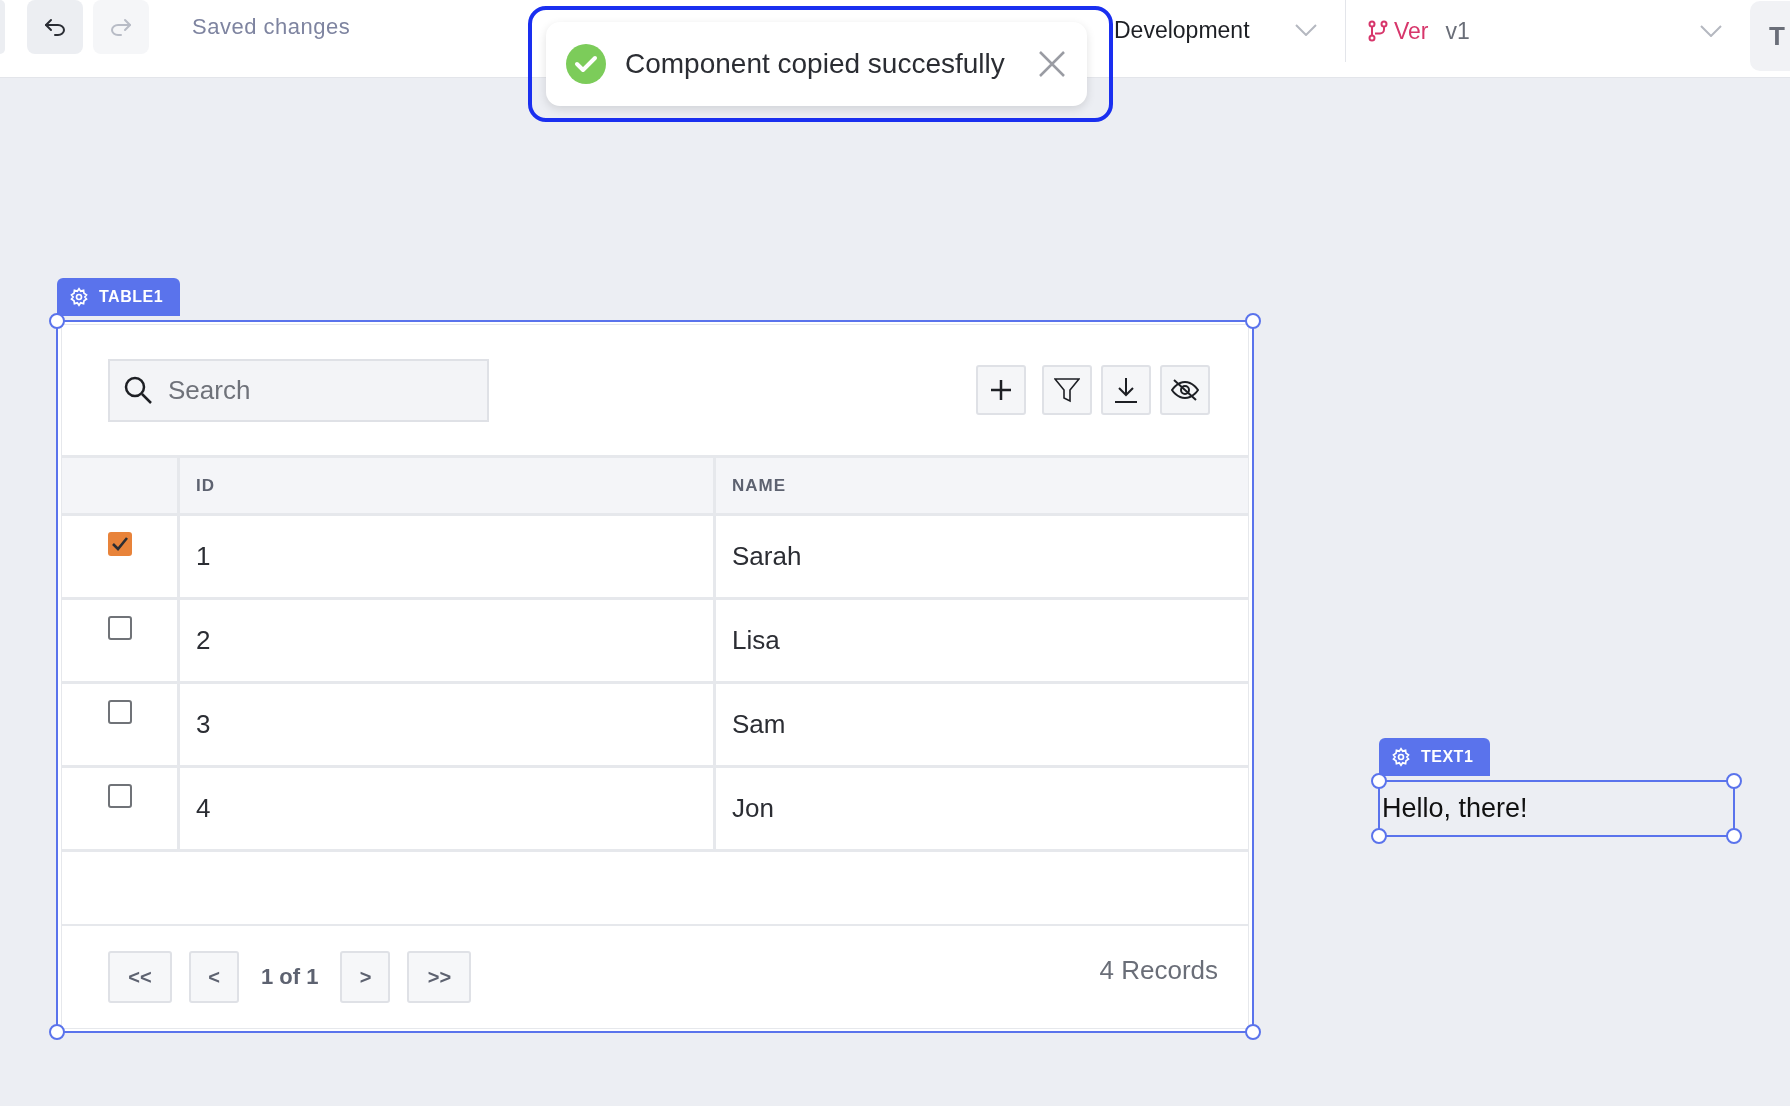 The image size is (1790, 1106). What do you see at coordinates (1434, 757) in the screenshot?
I see `widget-label: TEXT1` at bounding box center [1434, 757].